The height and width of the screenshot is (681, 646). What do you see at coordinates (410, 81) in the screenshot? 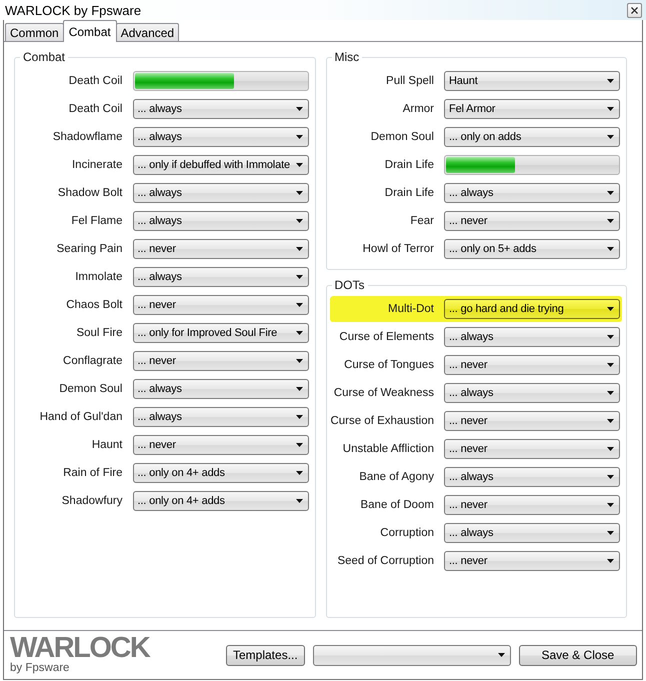
I see `setting-label: Pull Spell` at bounding box center [410, 81].